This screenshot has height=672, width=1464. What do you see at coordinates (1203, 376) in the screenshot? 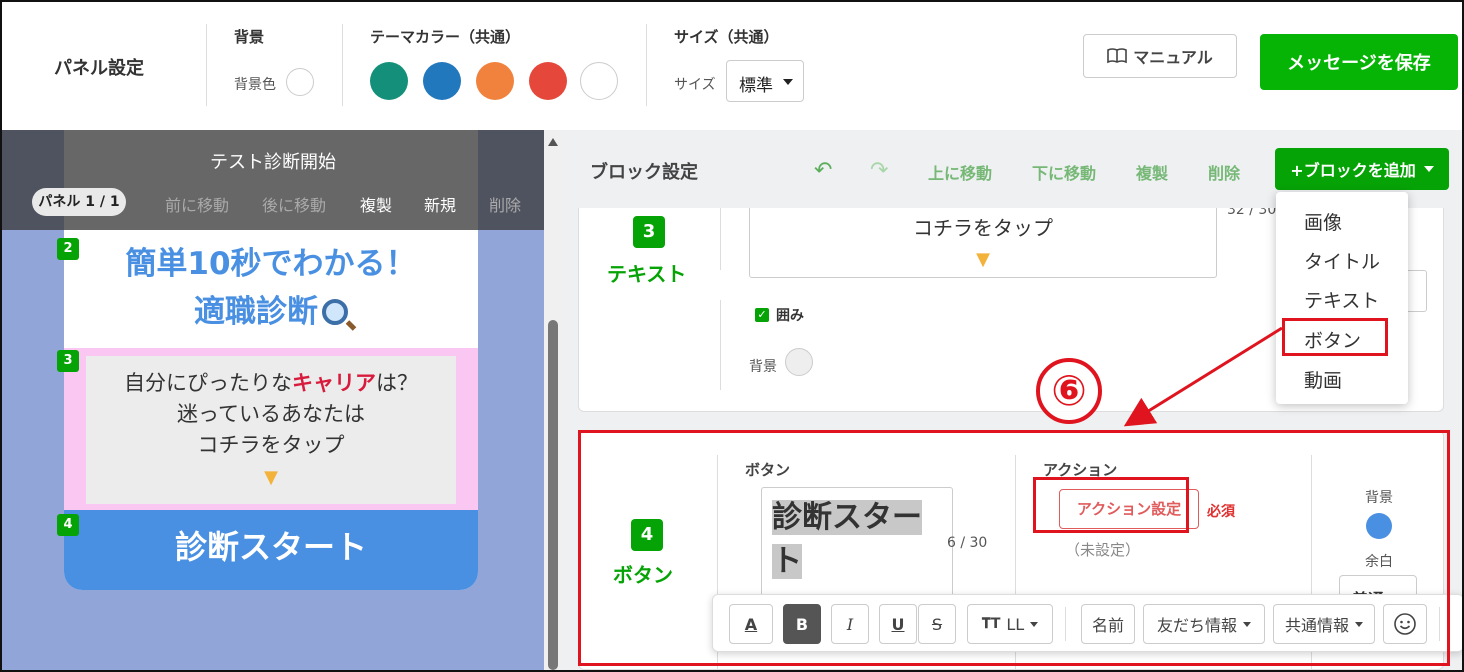
I see `annotation-arrow-icon` at bounding box center [1203, 376].